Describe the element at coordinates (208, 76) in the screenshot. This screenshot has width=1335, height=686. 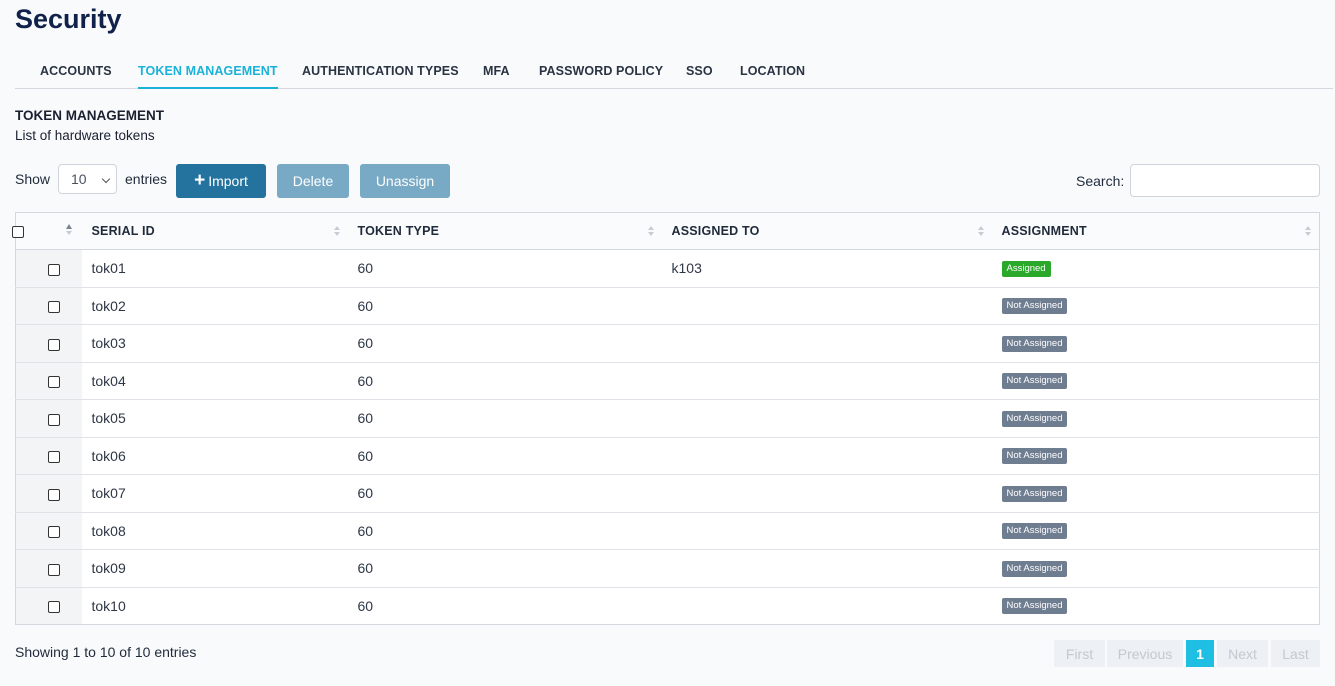
I see `tab-token-management: TOKEN MANAGEMENT` at that location.